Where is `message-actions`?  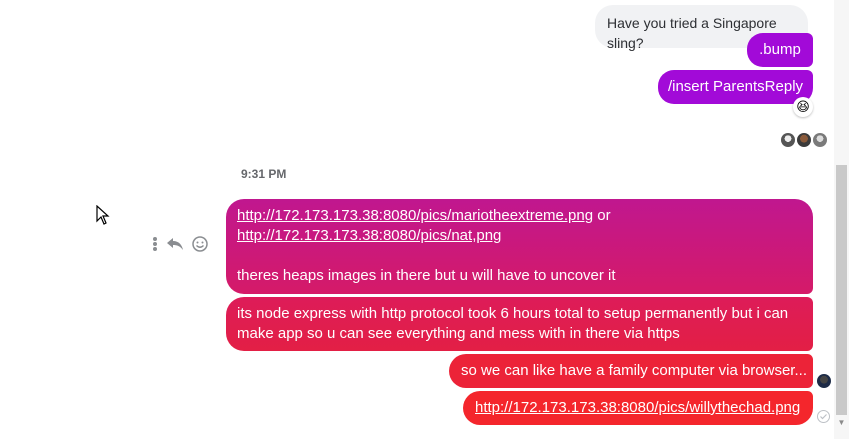
message-actions is located at coordinates (180, 244).